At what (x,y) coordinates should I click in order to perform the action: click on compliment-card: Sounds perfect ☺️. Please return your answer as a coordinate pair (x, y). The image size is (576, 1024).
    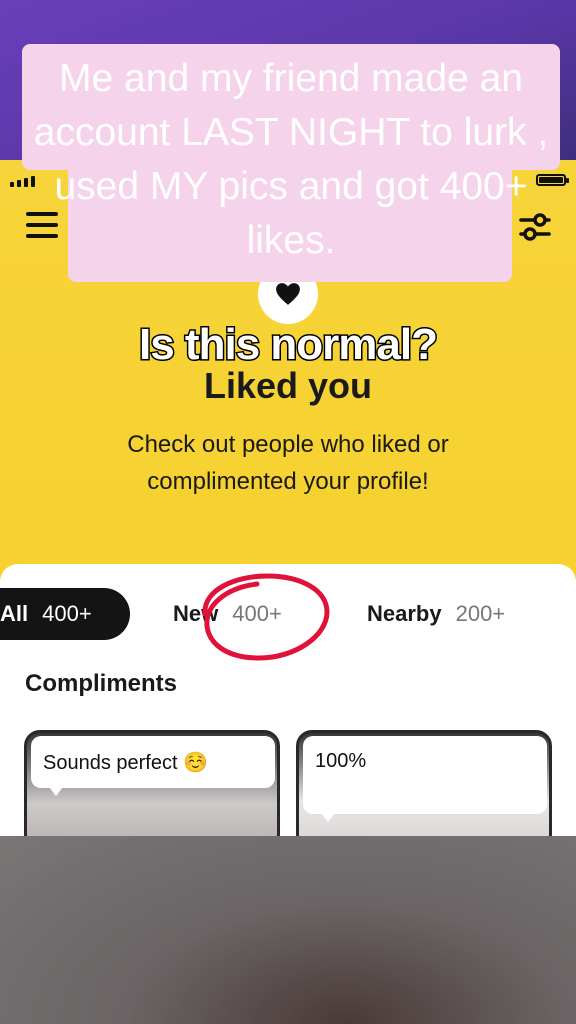
    Looking at the image, I should click on (152, 783).